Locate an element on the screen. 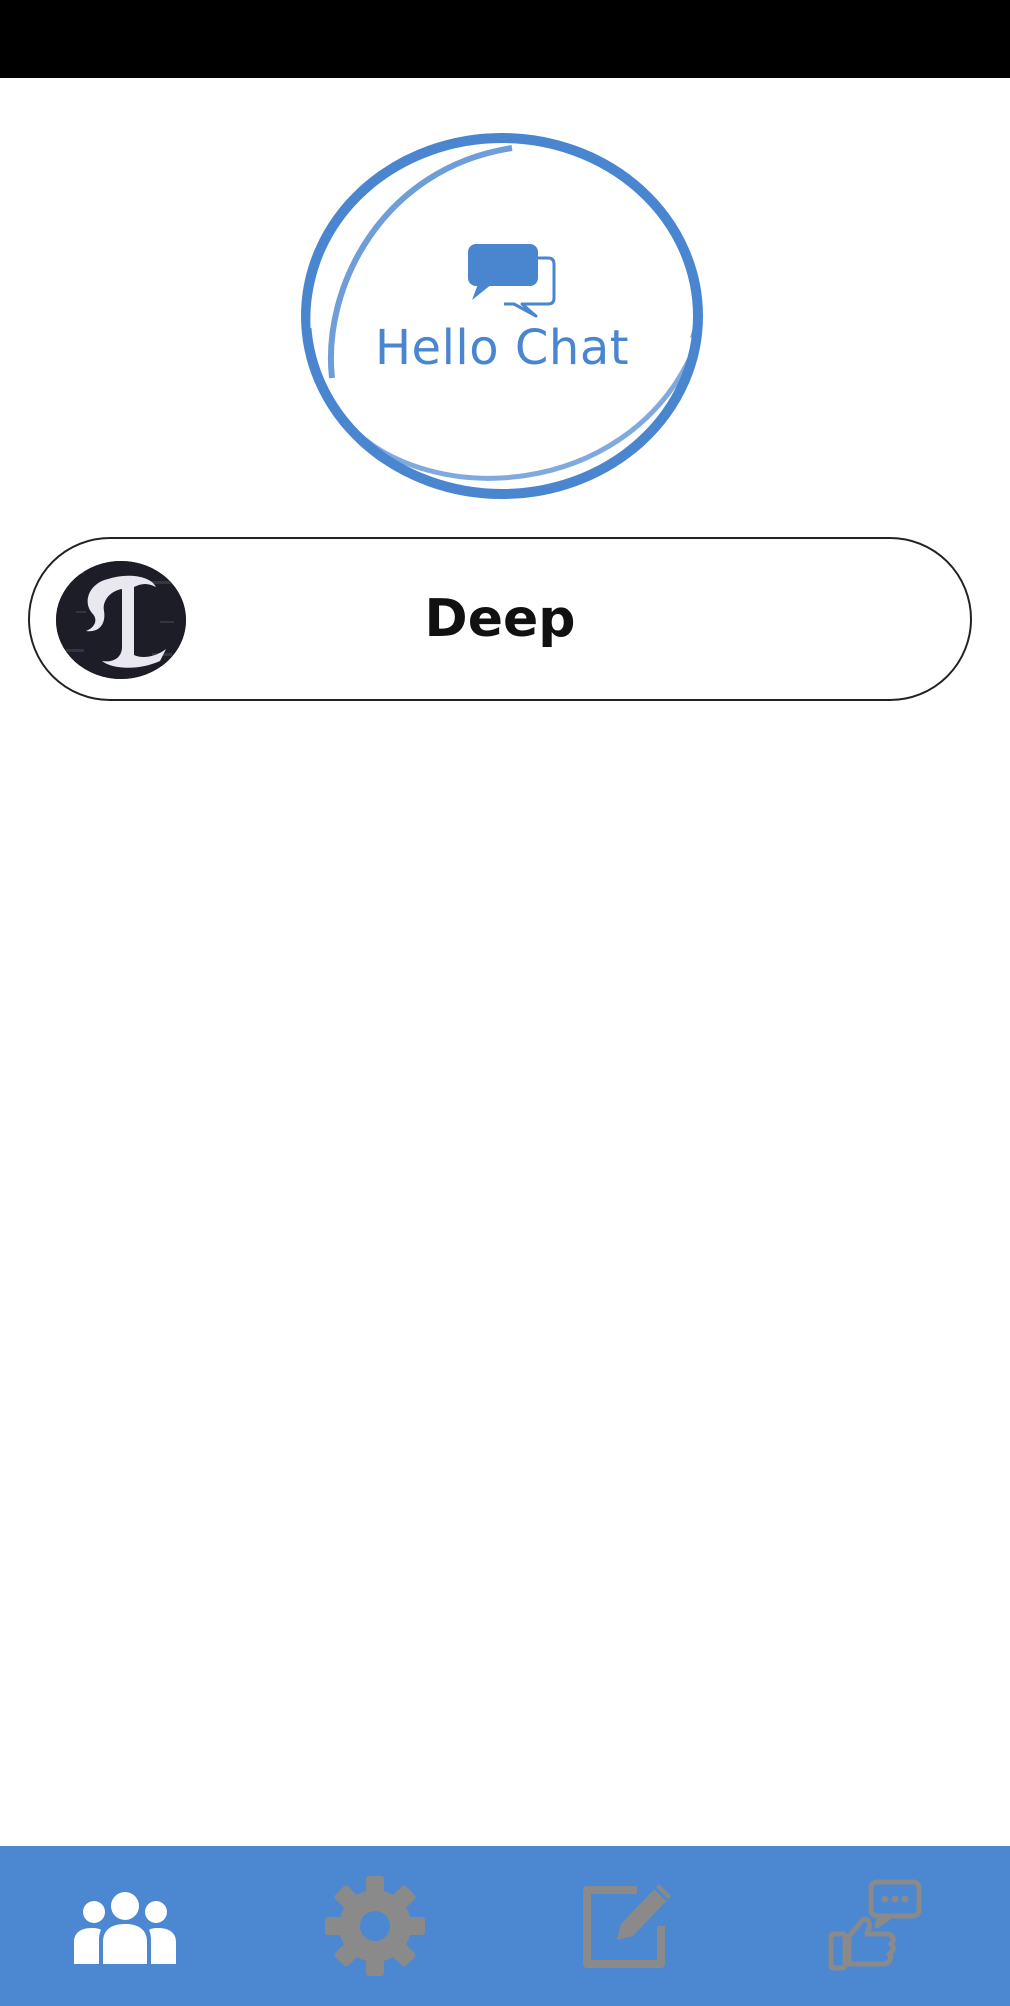 The width and height of the screenshot is (1010, 2006). users-icon is located at coordinates (125, 1928).